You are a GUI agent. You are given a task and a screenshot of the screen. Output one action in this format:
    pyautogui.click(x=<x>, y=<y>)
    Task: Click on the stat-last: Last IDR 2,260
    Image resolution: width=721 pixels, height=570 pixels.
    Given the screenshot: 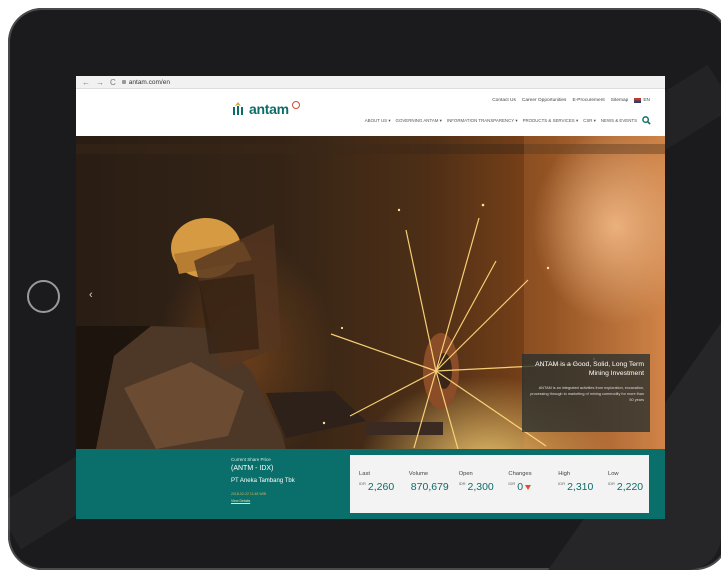 What is the action you would take?
    pyautogui.click(x=375, y=482)
    